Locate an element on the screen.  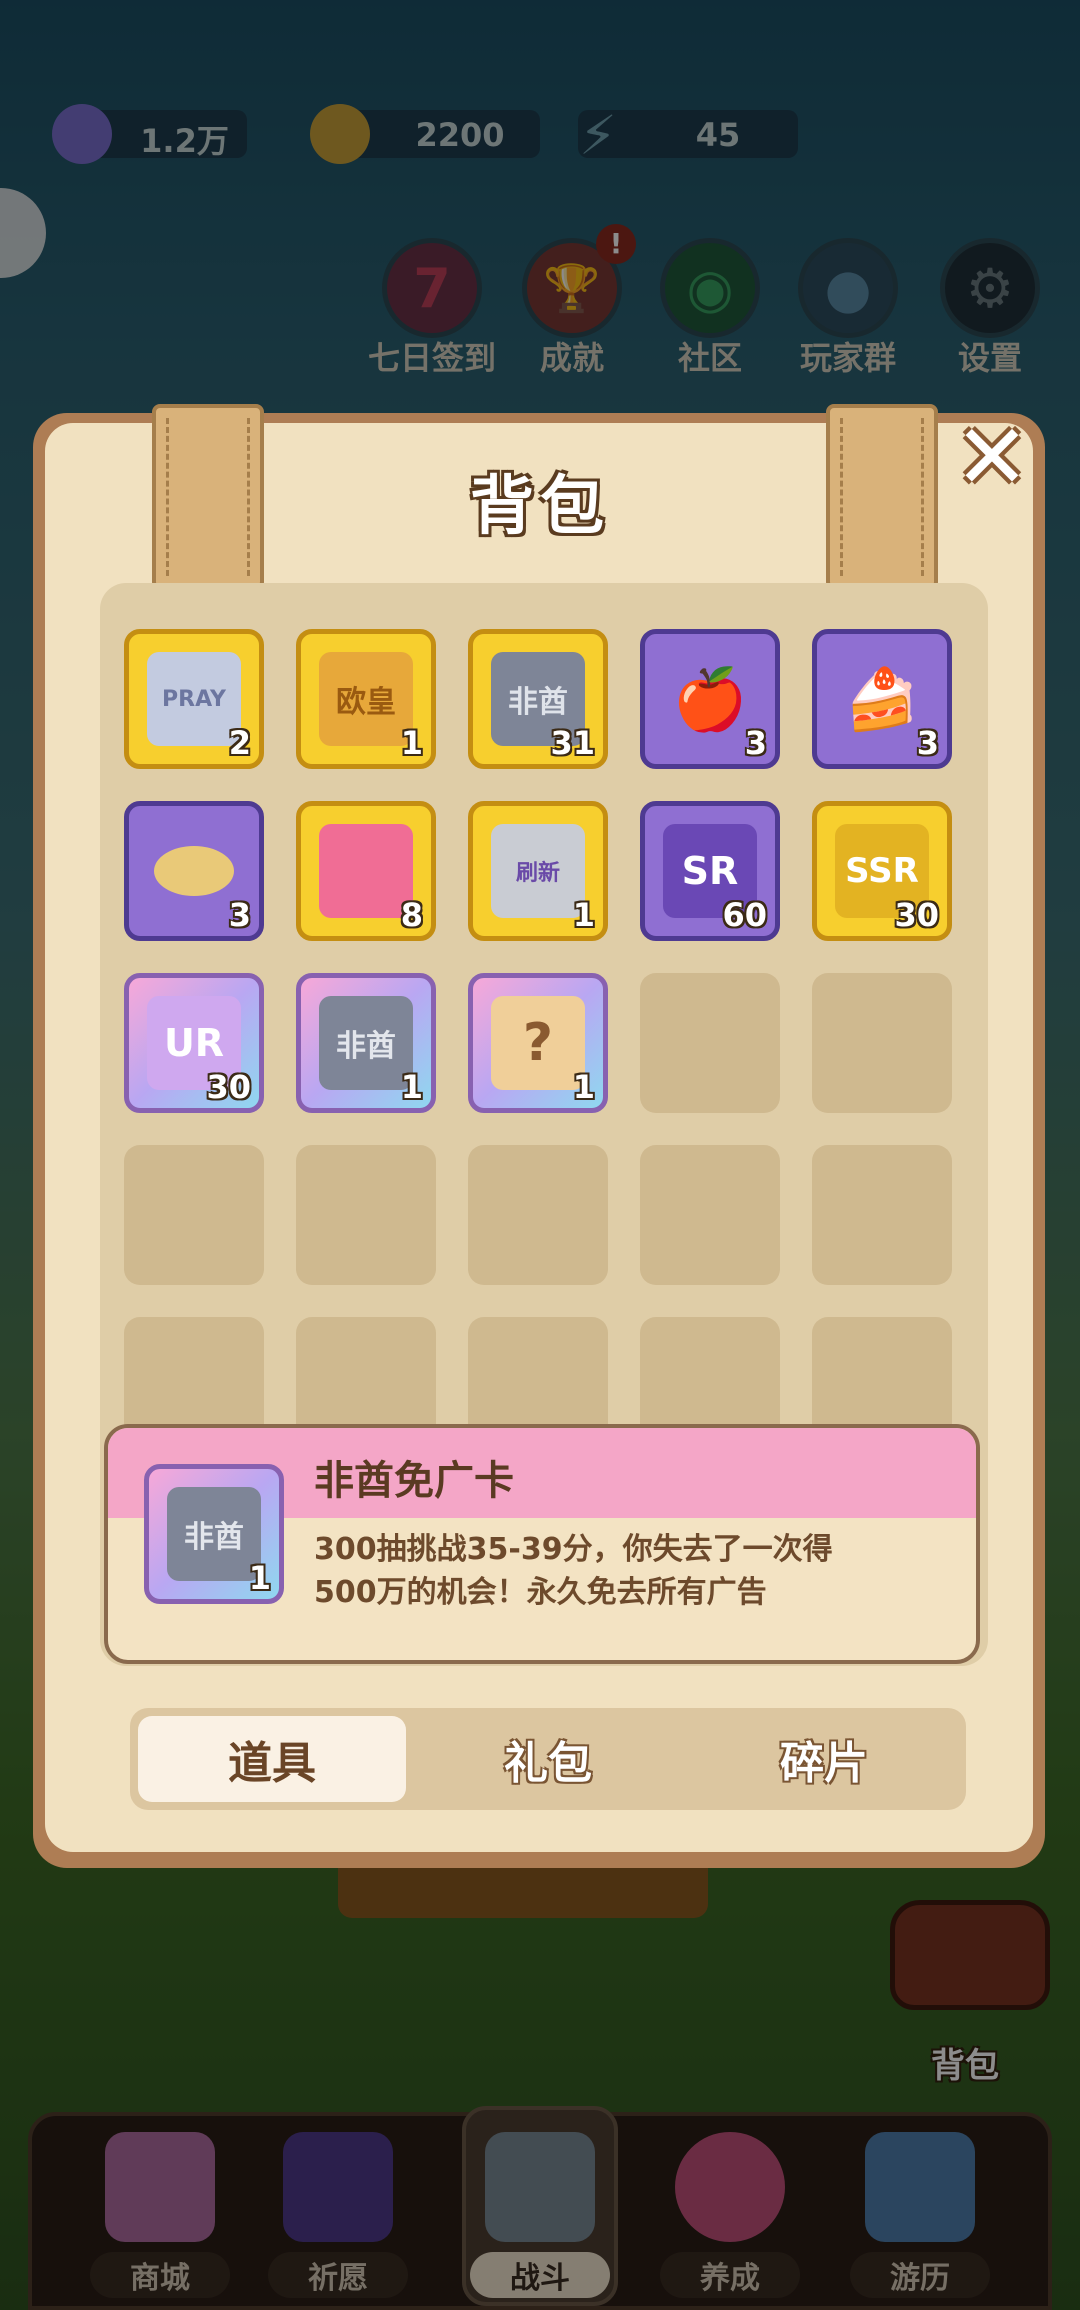
apple-icon: 🍎 is located at coordinates (710, 699).